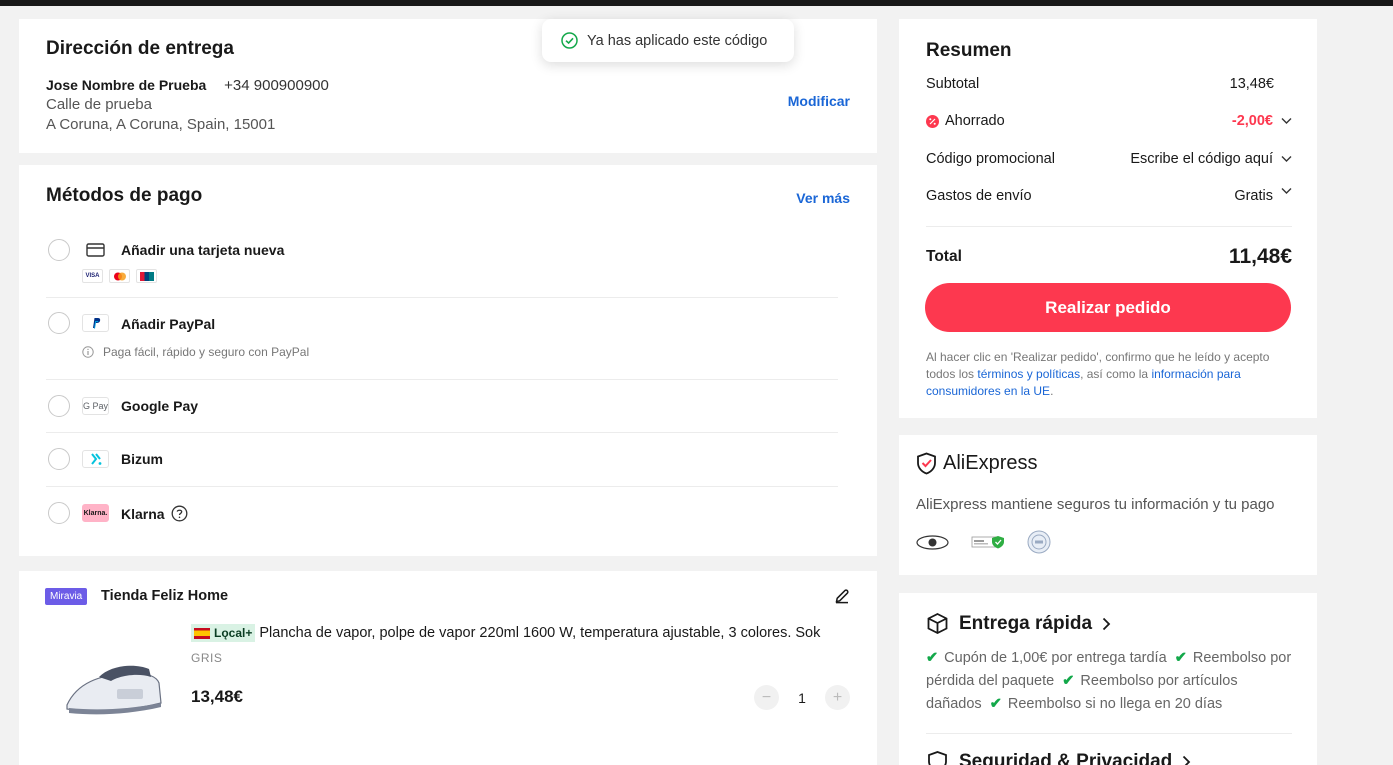  What do you see at coordinates (140, 48) in the screenshot?
I see `address-title: Dirección de entrega` at bounding box center [140, 48].